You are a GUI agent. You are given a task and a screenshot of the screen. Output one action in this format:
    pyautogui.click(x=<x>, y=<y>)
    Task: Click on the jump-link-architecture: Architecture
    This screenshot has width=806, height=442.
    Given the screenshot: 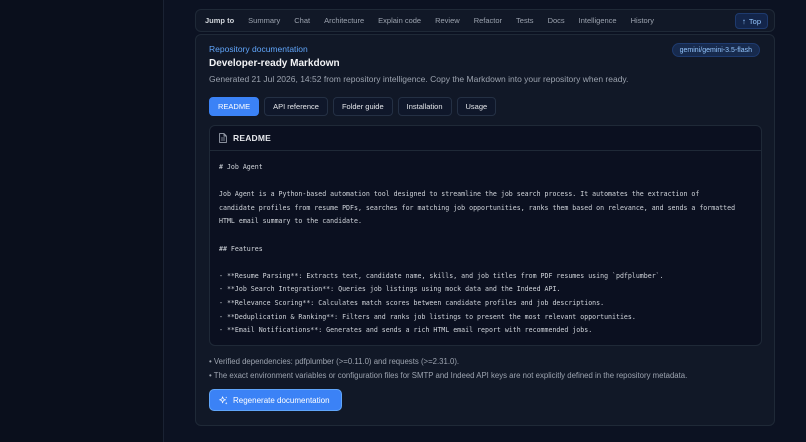 What is the action you would take?
    pyautogui.click(x=344, y=20)
    